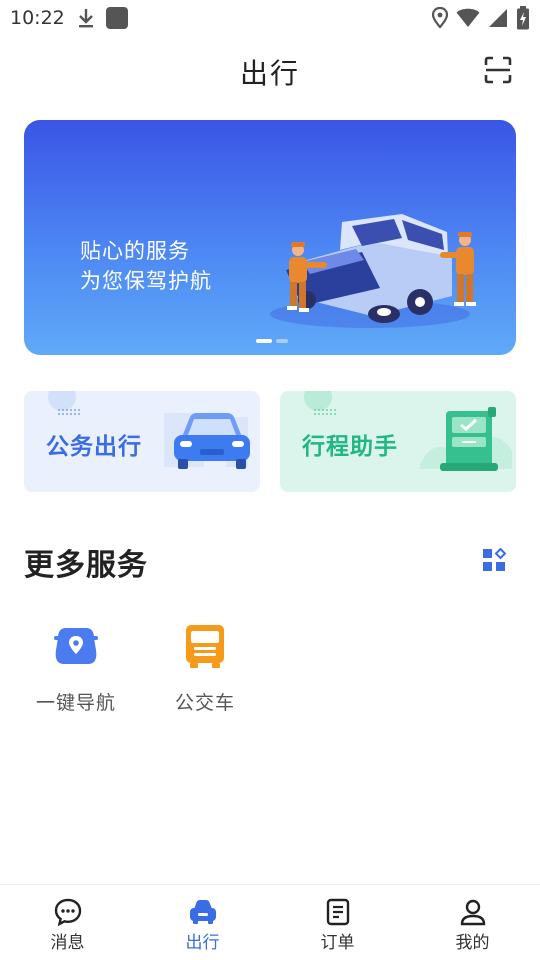 The width and height of the screenshot is (540, 960). I want to click on message-icon, so click(67, 912).